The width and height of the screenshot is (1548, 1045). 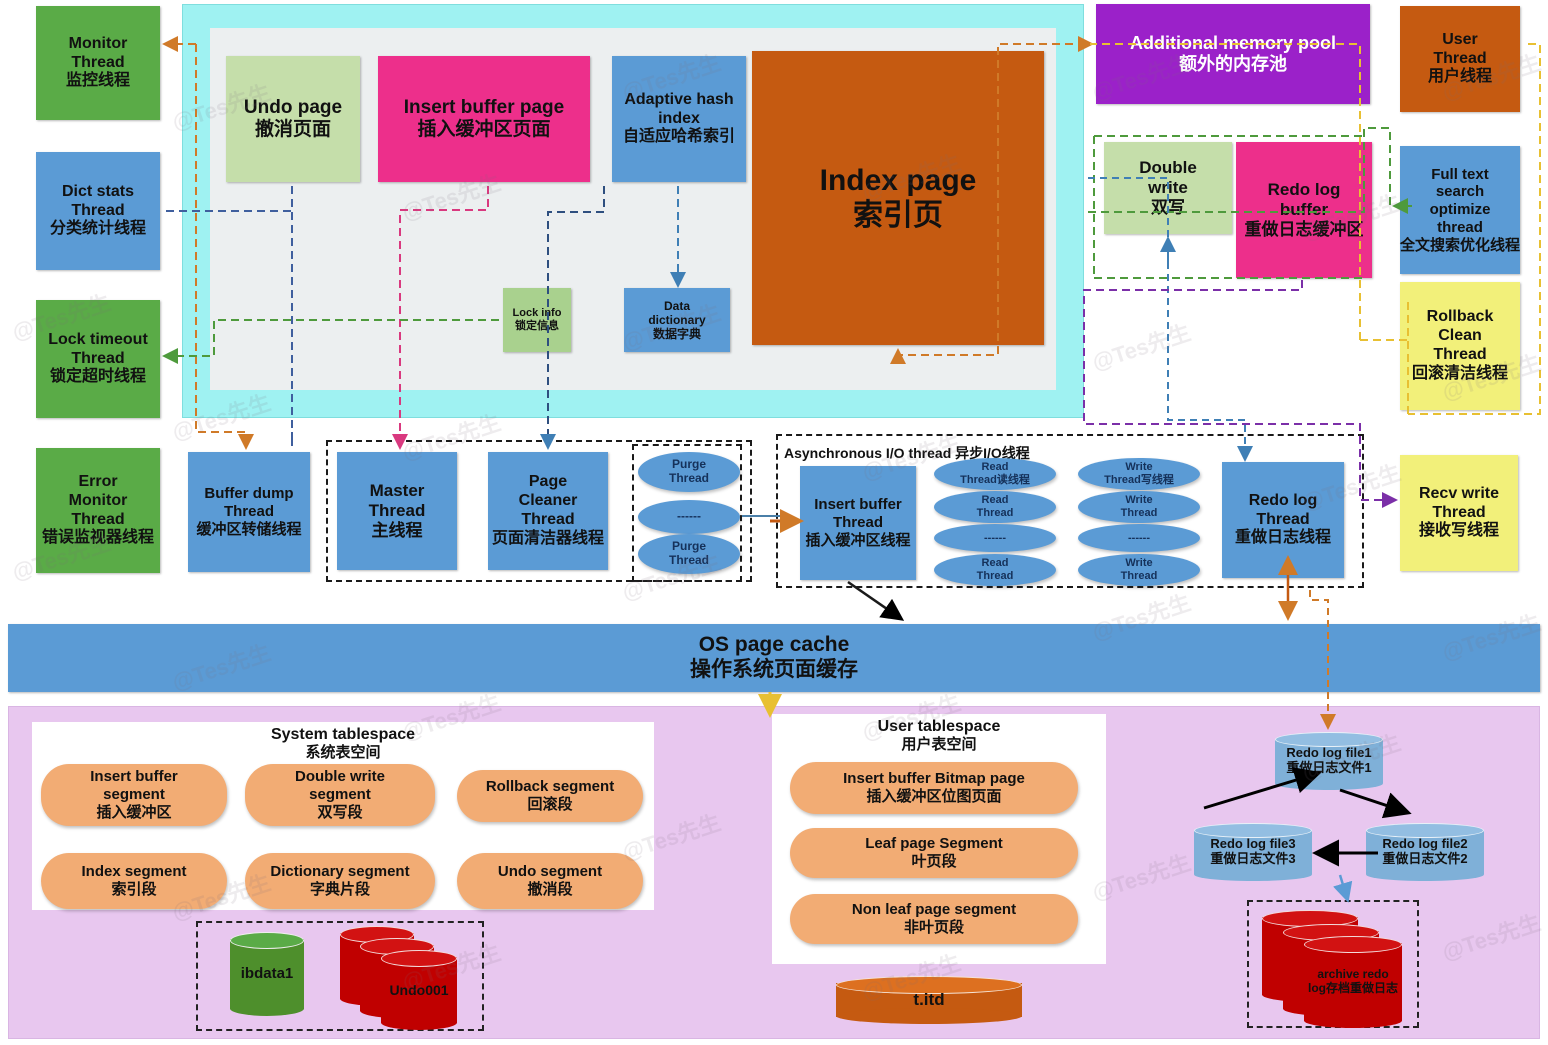 I want to click on page-cleaner-thread-en1: Page, so click(x=548, y=482).